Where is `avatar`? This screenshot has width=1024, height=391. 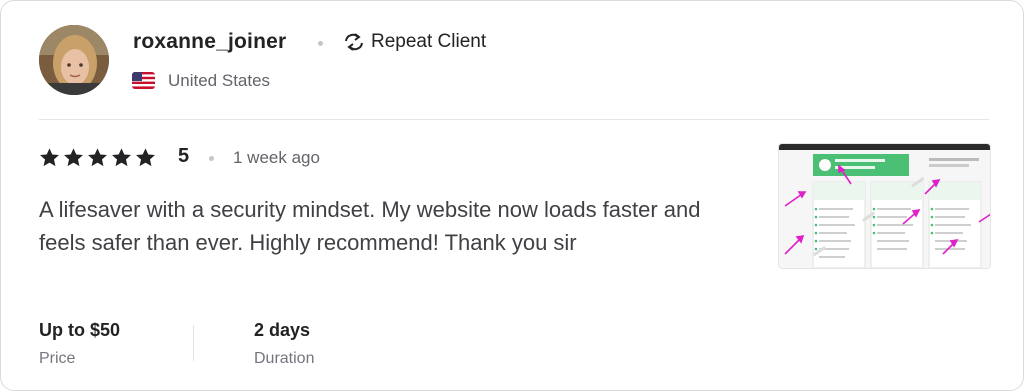
avatar is located at coordinates (74, 60).